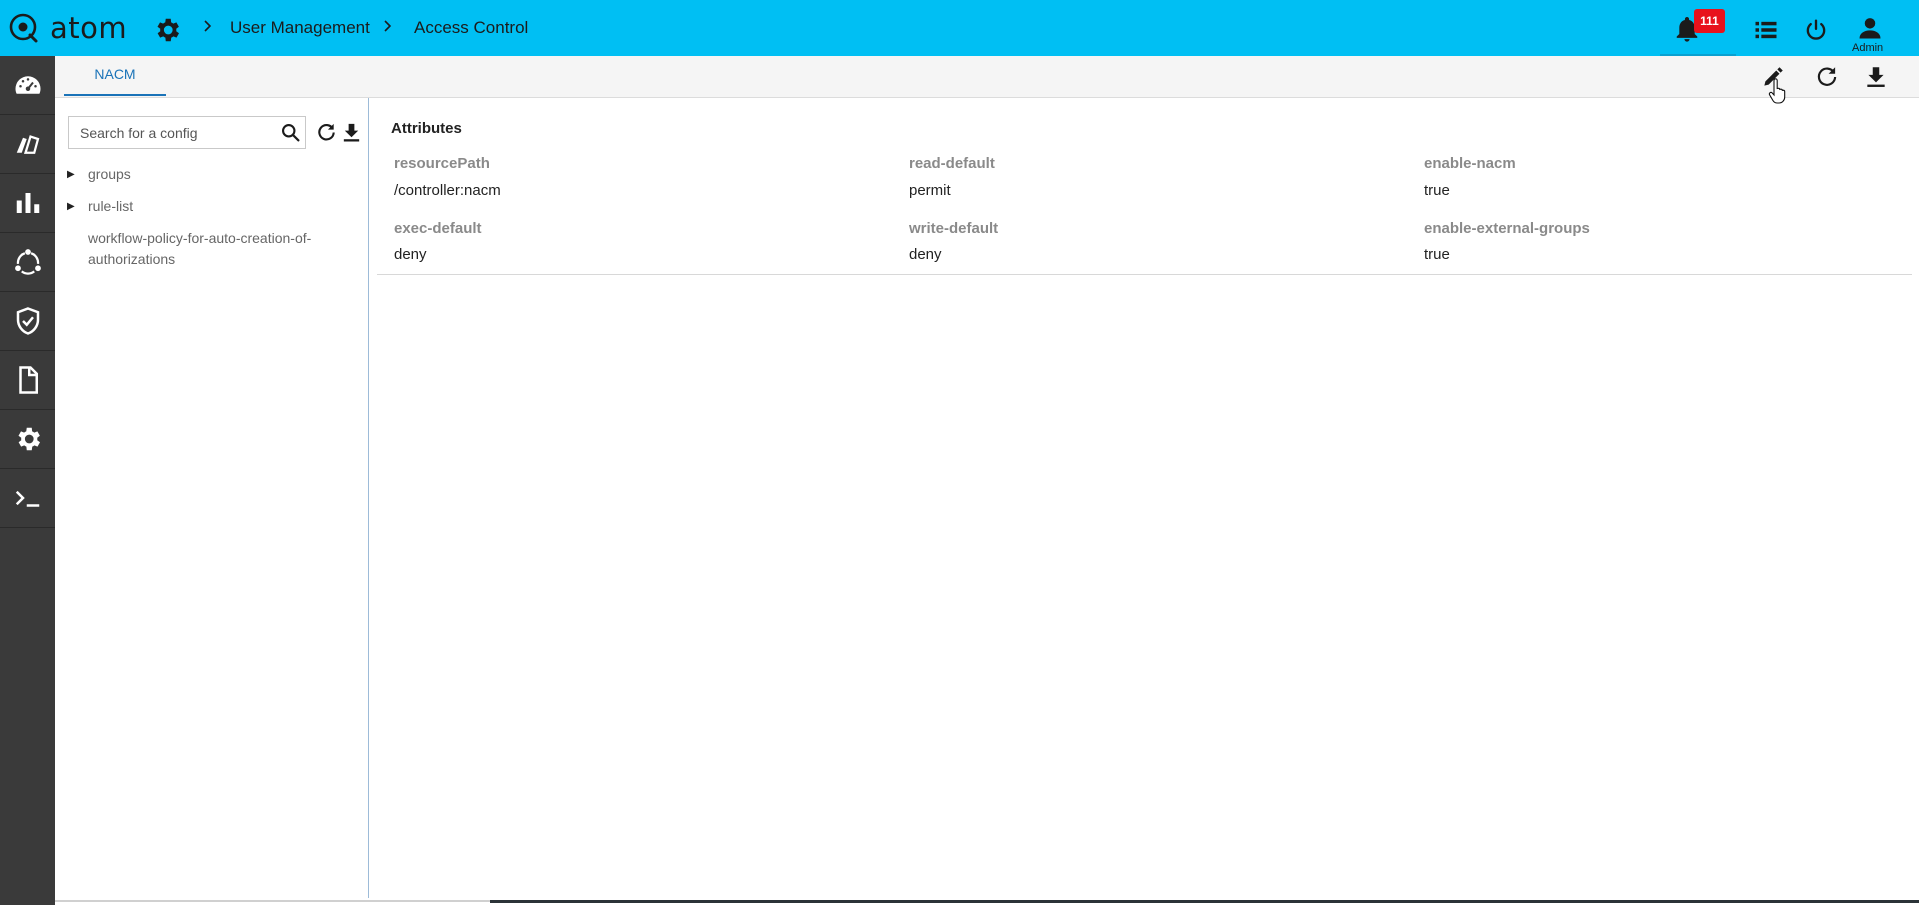 The image size is (1919, 905). I want to click on settings-icon, so click(29, 439).